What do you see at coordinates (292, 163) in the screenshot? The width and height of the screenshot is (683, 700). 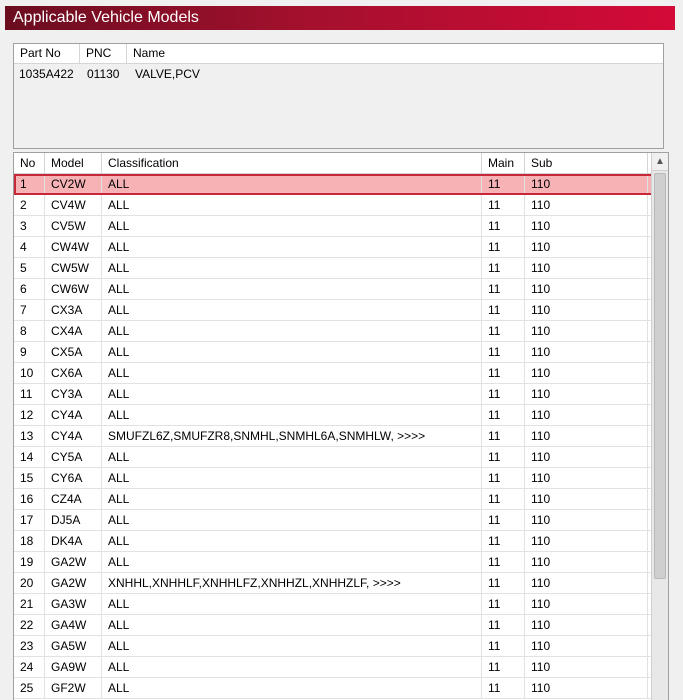 I see `col-header-classification: Classification` at bounding box center [292, 163].